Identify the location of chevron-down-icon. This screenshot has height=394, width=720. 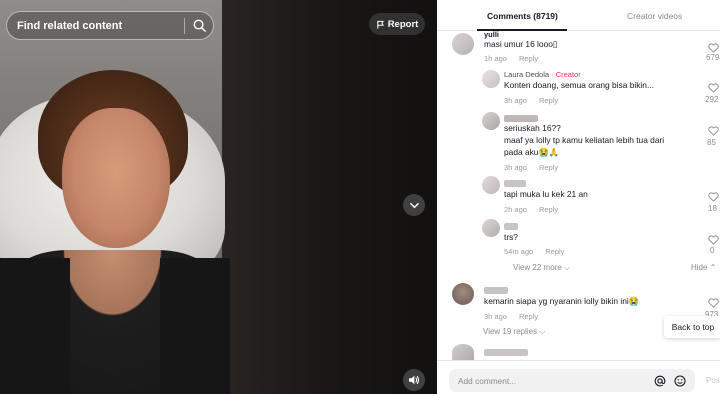
(414, 205).